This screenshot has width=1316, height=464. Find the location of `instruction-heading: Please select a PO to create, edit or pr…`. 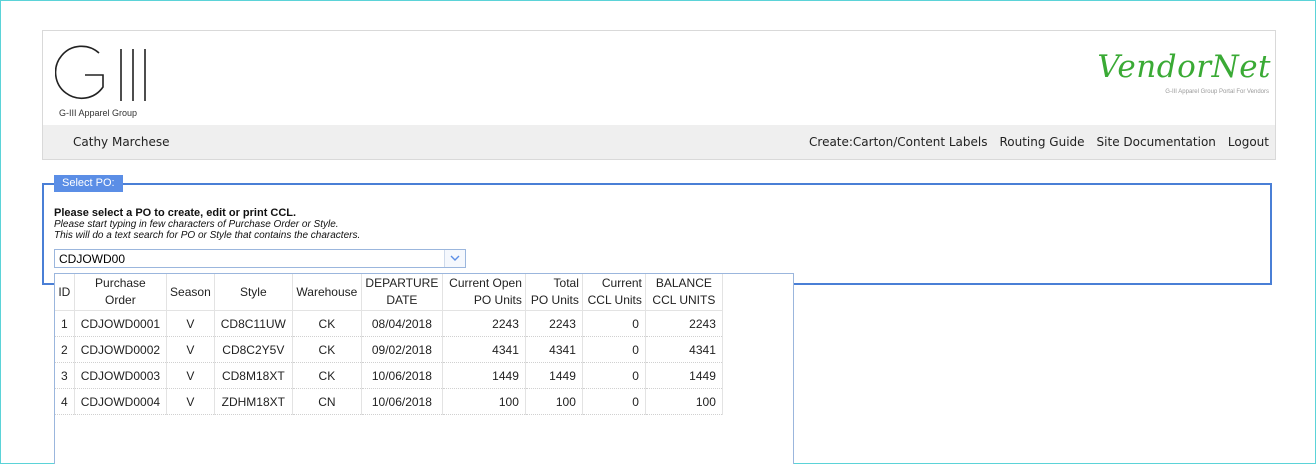

instruction-heading: Please select a PO to create, edit or pr… is located at coordinates (175, 213).